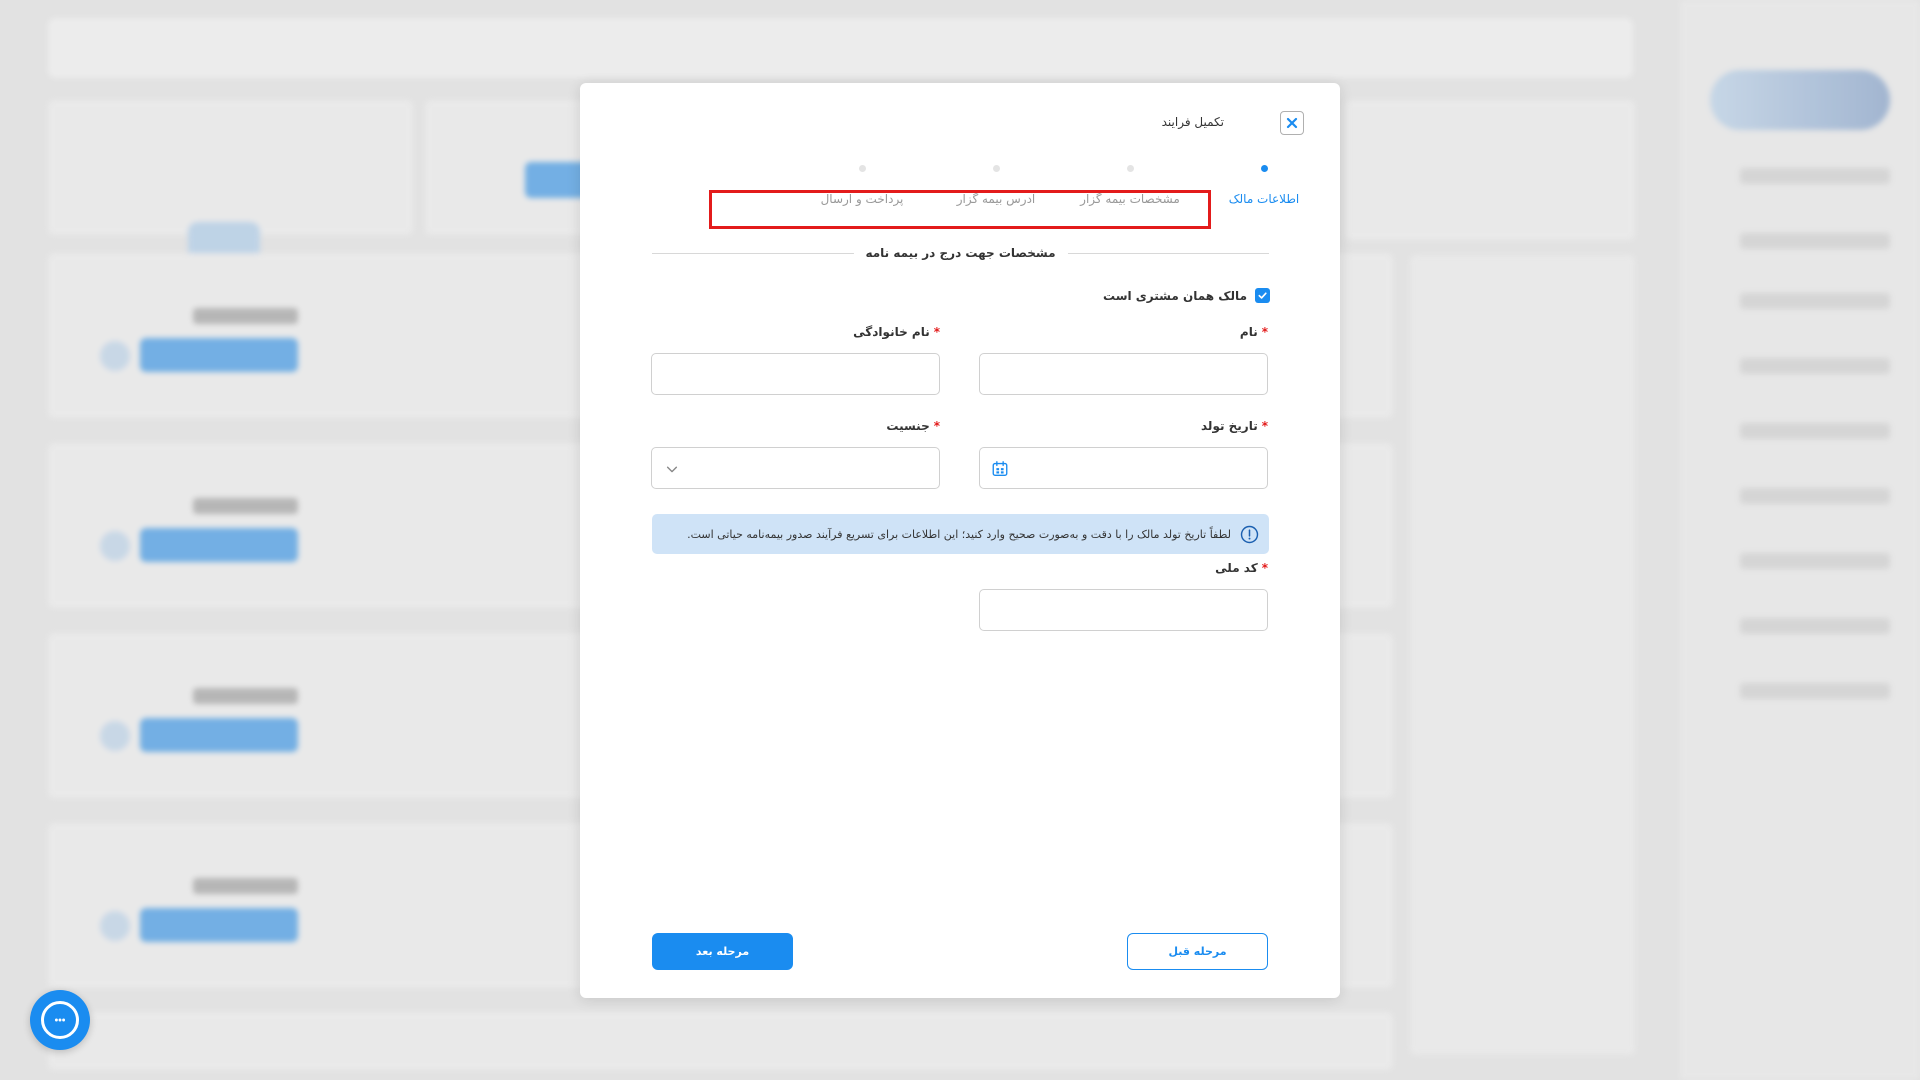 The width and height of the screenshot is (1920, 1080). I want to click on first-name-input, so click(1123, 374).